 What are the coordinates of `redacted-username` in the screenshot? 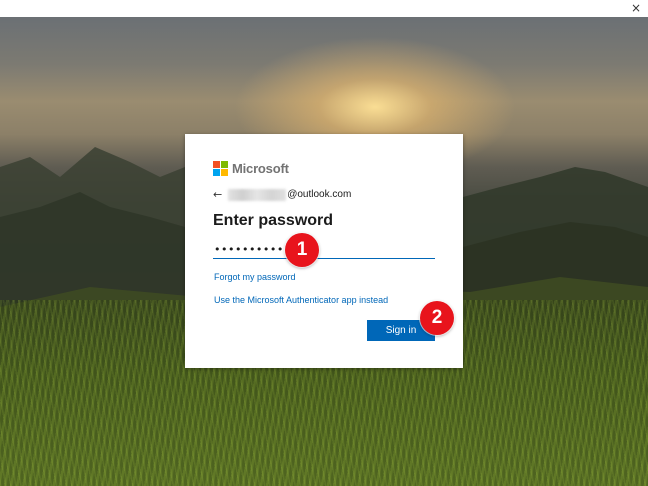 It's located at (257, 194).